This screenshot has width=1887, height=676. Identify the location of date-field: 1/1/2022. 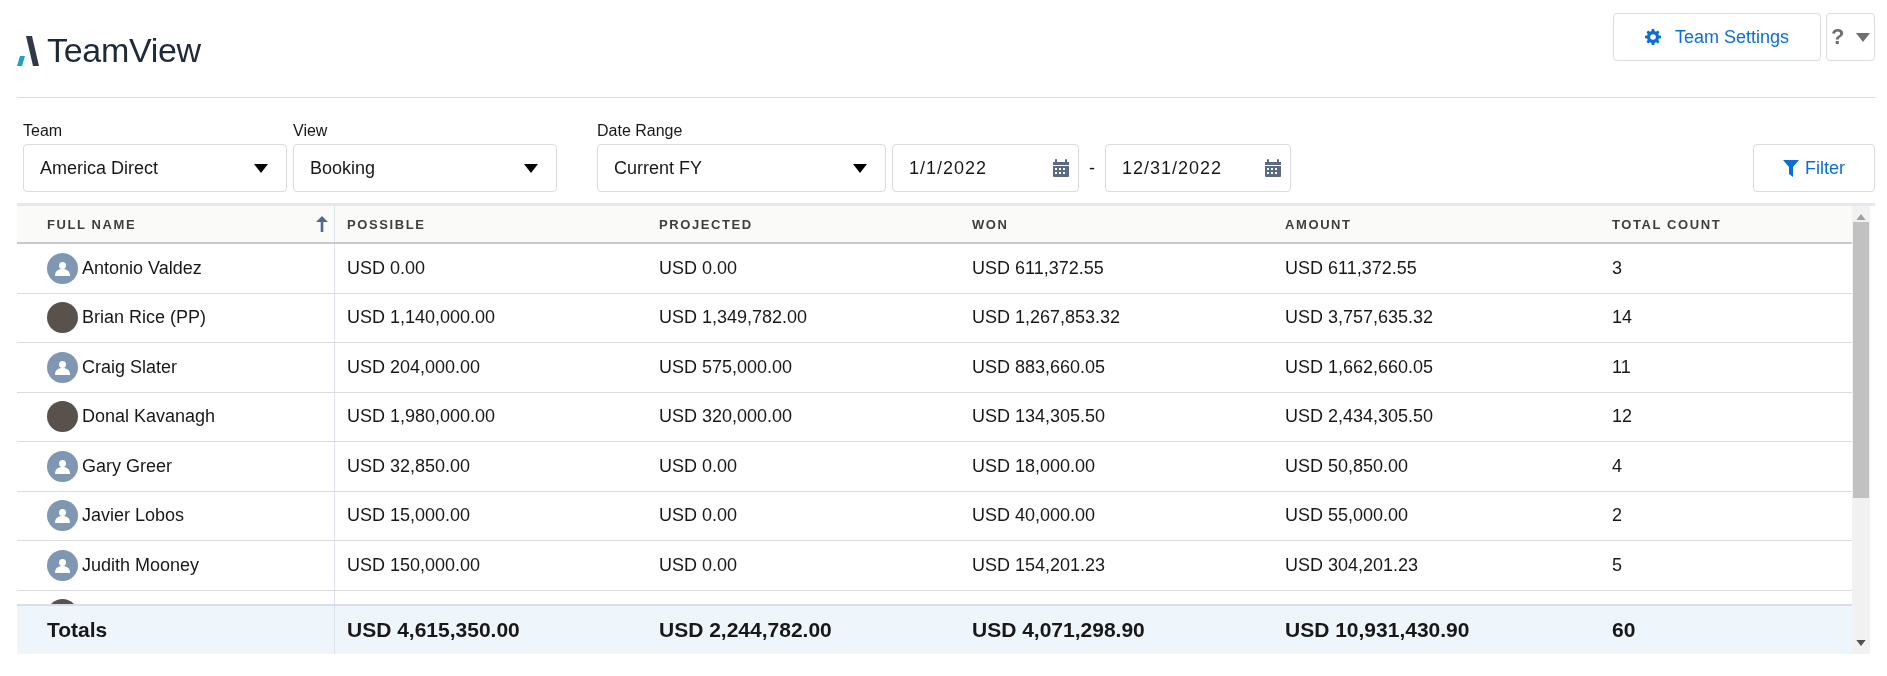
(985, 168).